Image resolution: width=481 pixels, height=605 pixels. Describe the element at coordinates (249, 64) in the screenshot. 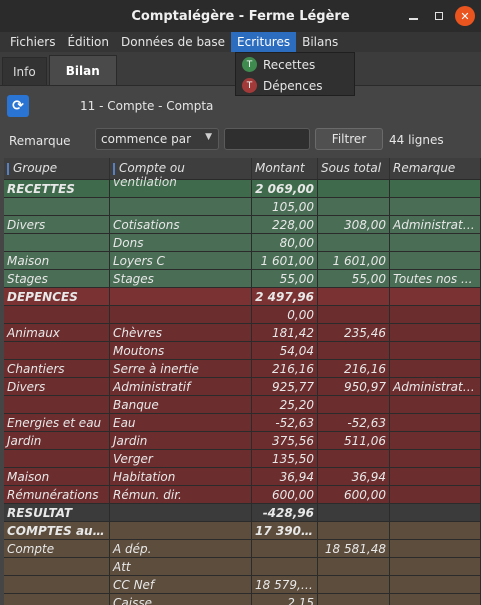

I see `recettes-icon: T` at that location.